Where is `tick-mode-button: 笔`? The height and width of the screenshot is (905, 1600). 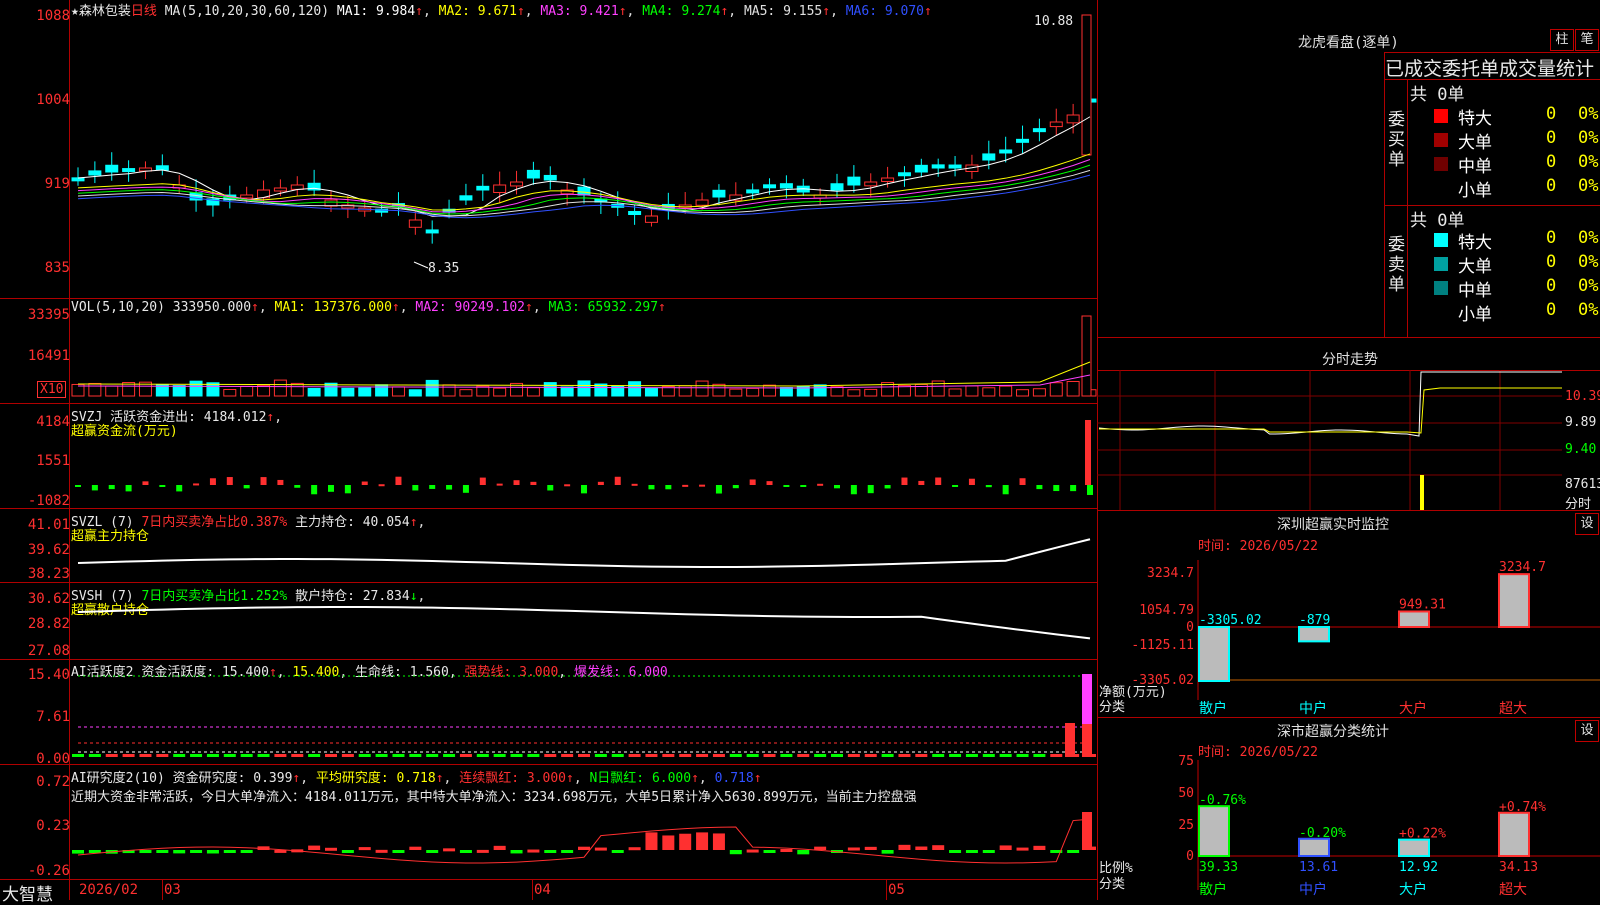 tick-mode-button: 笔 is located at coordinates (1587, 40).